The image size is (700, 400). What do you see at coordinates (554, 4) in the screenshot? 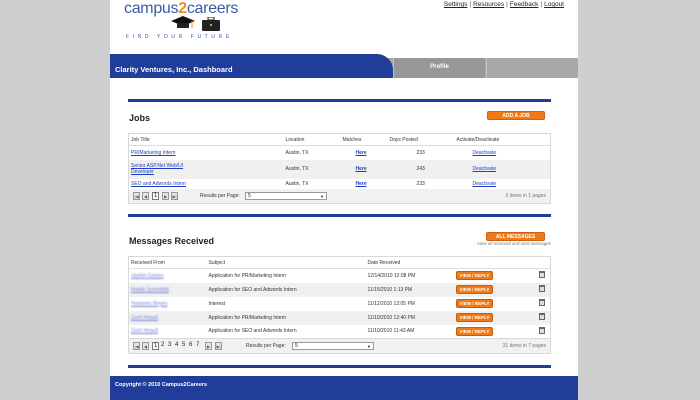
I see `logout-link: Logout` at bounding box center [554, 4].